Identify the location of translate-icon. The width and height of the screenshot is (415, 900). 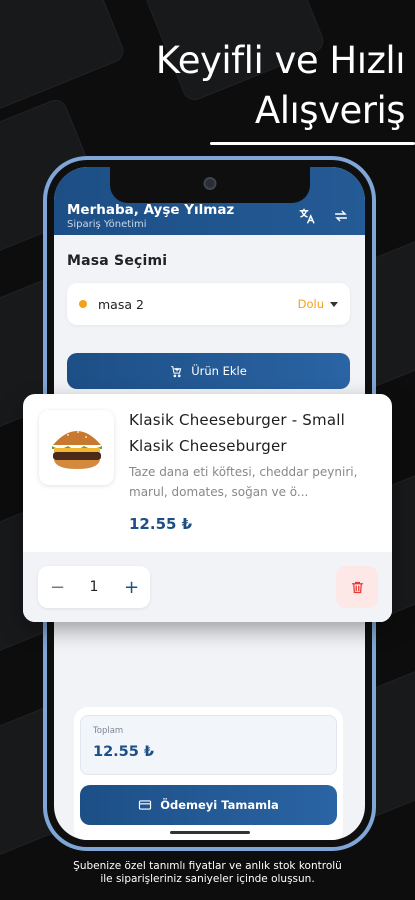
(307, 216).